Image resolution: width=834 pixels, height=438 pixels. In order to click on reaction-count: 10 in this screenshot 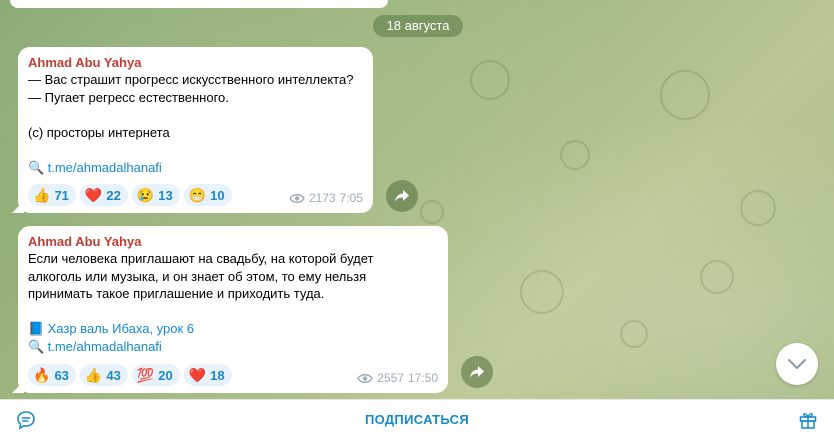, I will do `click(217, 195)`.